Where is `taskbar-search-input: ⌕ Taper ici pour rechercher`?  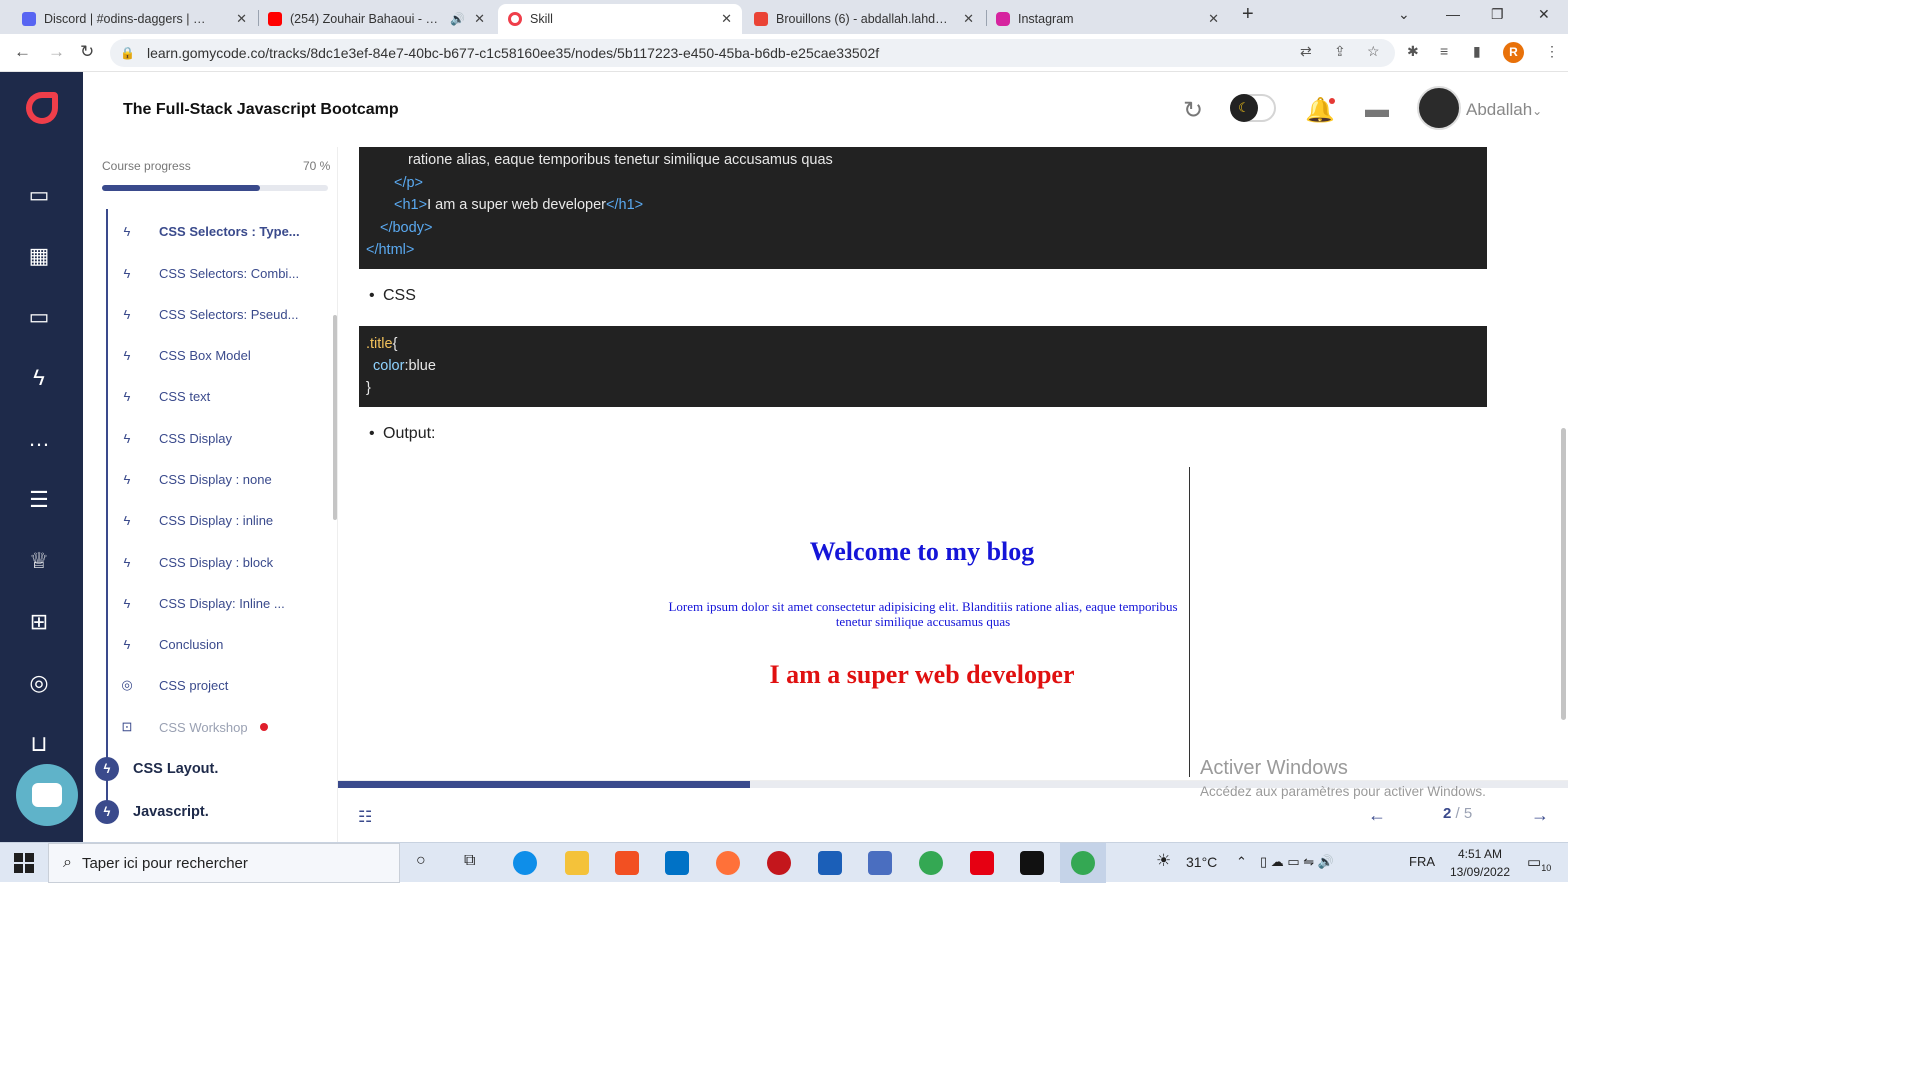
taskbar-search-input: ⌕ Taper ici pour rechercher is located at coordinates (224, 863).